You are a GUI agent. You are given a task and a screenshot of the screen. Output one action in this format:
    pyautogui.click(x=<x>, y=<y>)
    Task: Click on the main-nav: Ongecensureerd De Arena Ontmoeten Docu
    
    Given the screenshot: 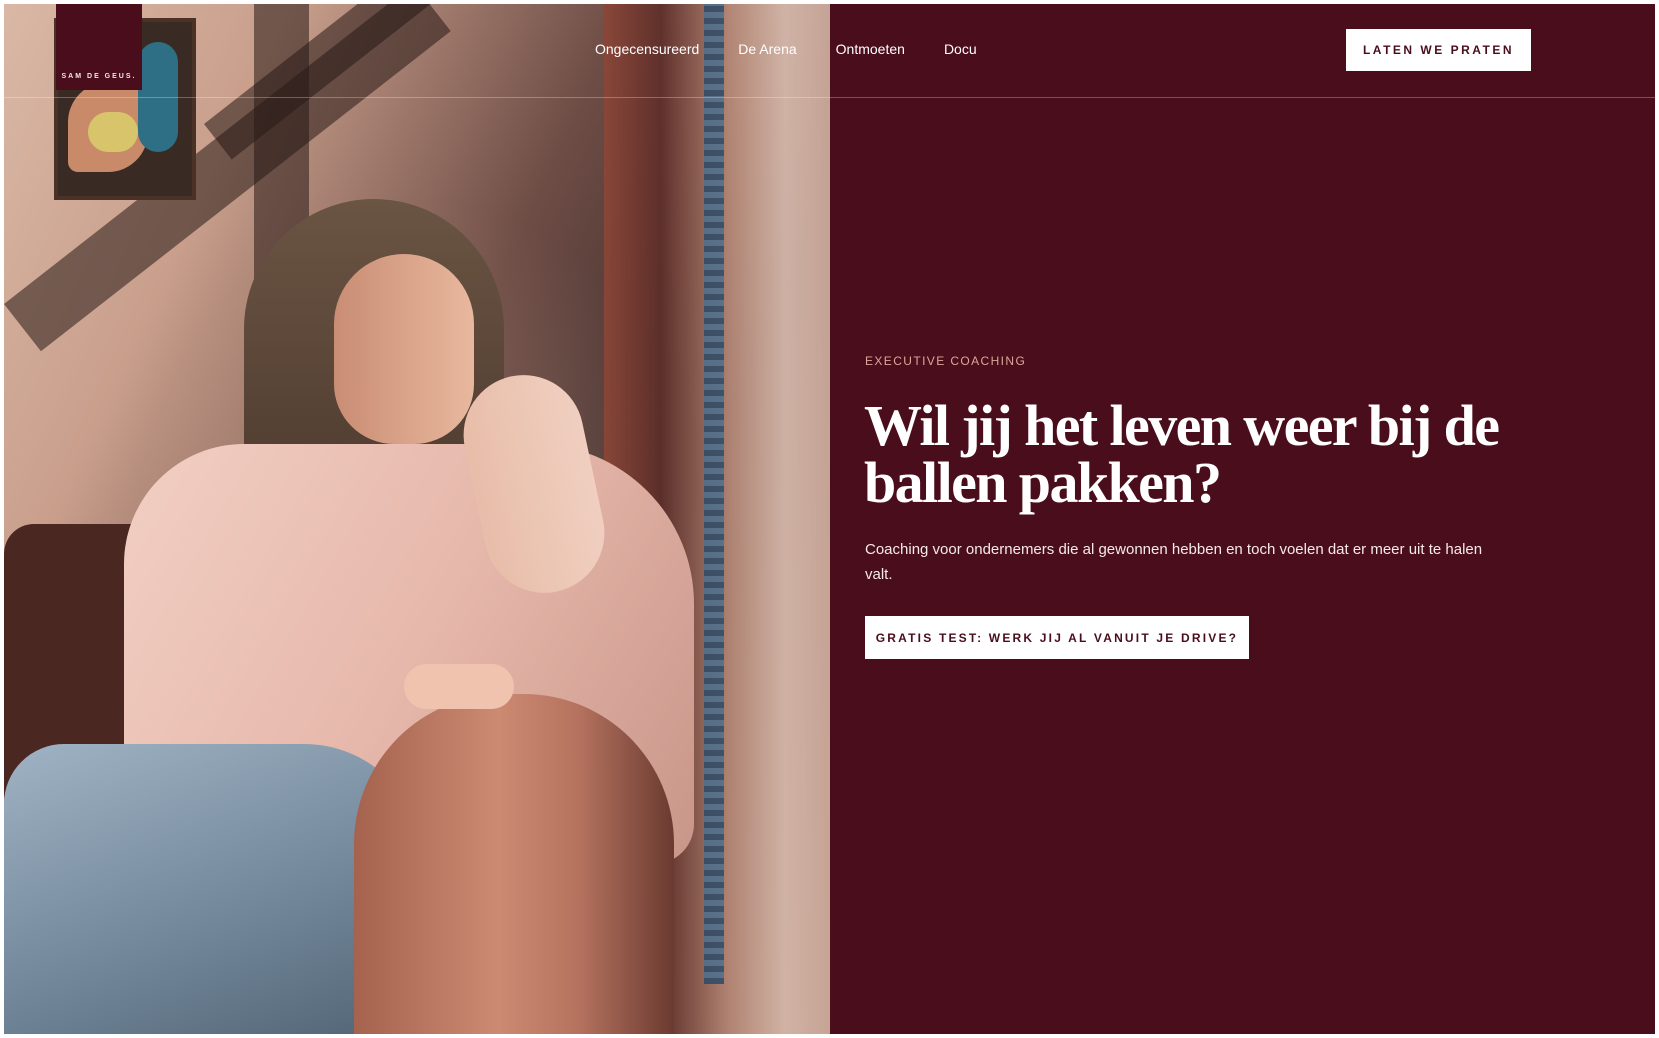 What is the action you would take?
    pyautogui.click(x=805, y=49)
    